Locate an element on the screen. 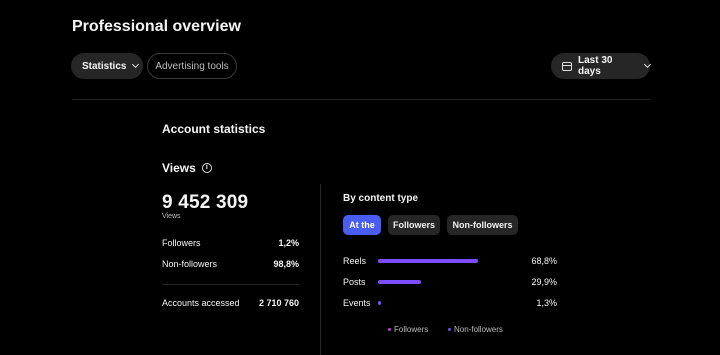 This screenshot has width=720, height=355. statistics-dropdown: Statistics is located at coordinates (107, 66).